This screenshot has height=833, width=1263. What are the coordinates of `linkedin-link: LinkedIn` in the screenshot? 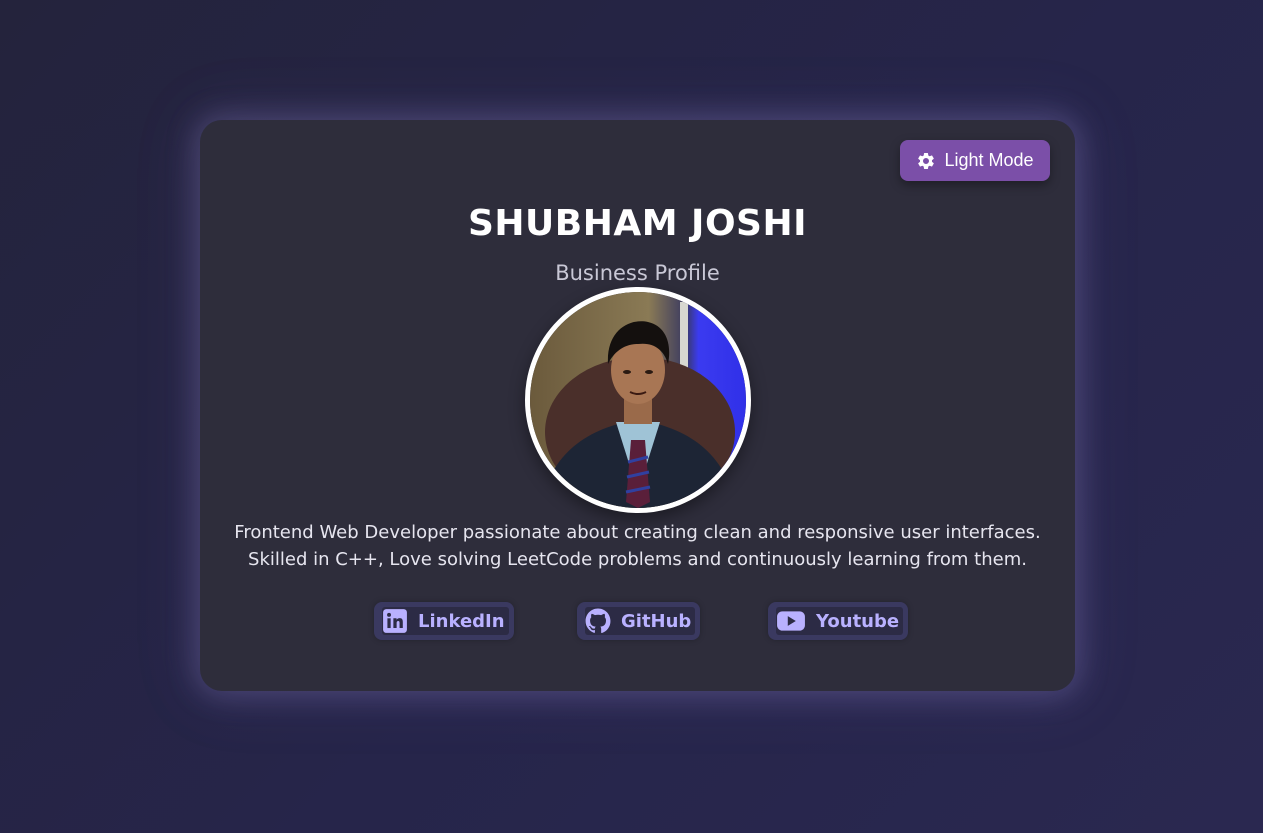 It's located at (444, 621).